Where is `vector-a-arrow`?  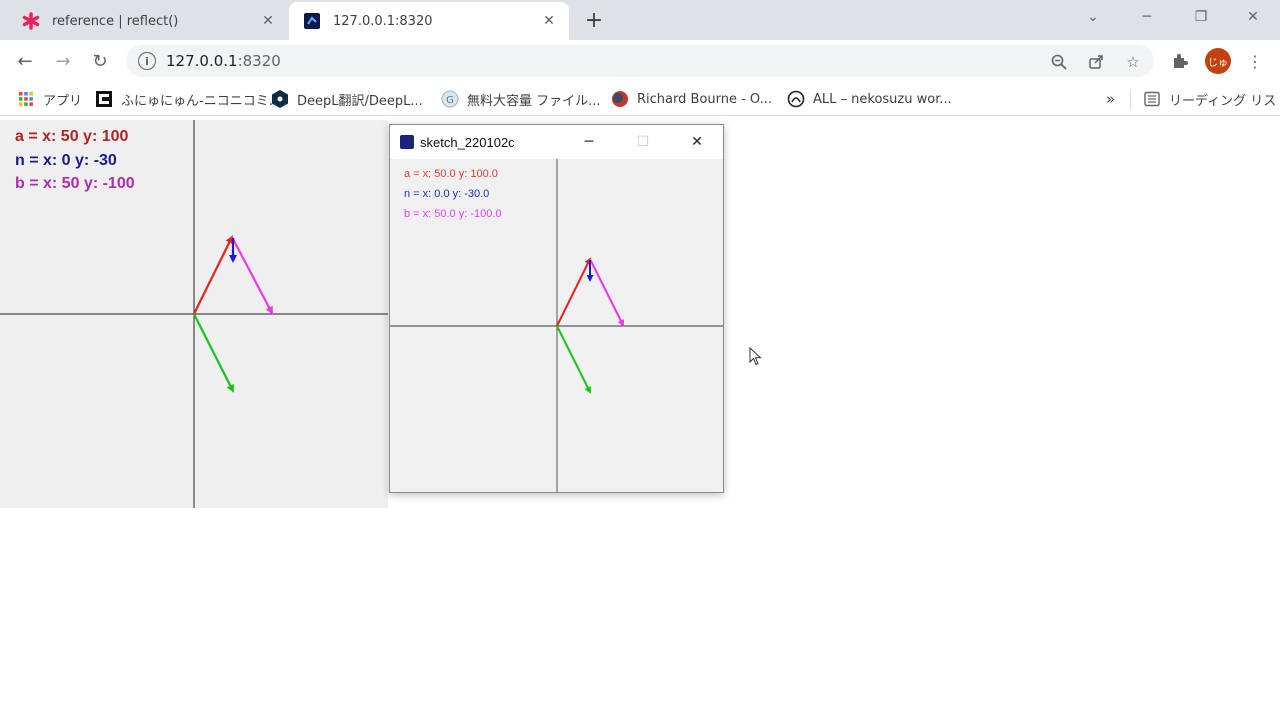 vector-a-arrow is located at coordinates (213, 275).